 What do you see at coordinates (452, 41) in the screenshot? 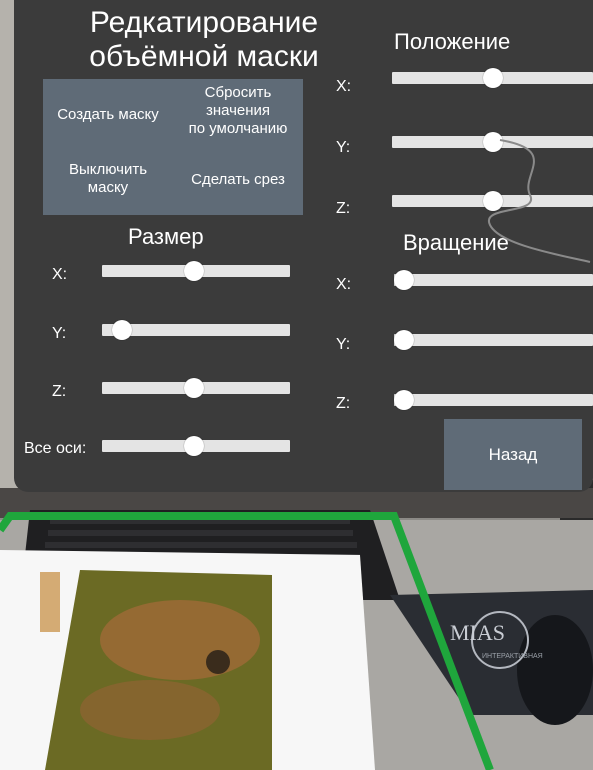
I see `position-heading: Положение` at bounding box center [452, 41].